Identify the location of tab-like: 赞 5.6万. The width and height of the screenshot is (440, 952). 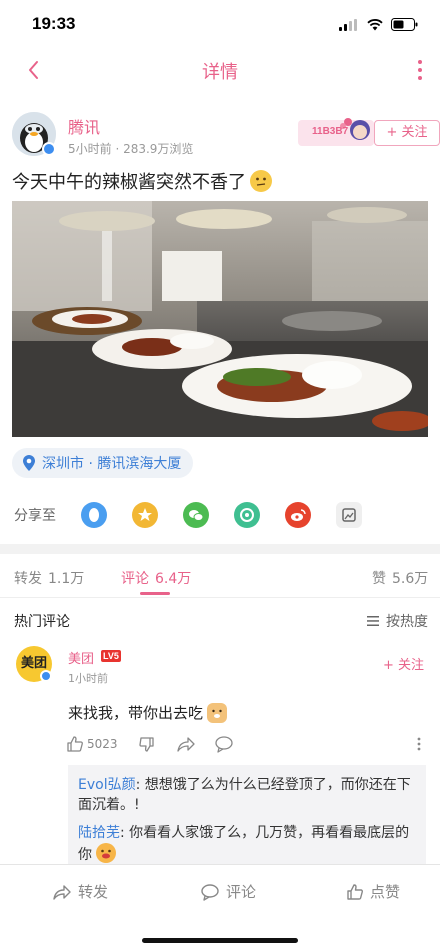
(400, 578).